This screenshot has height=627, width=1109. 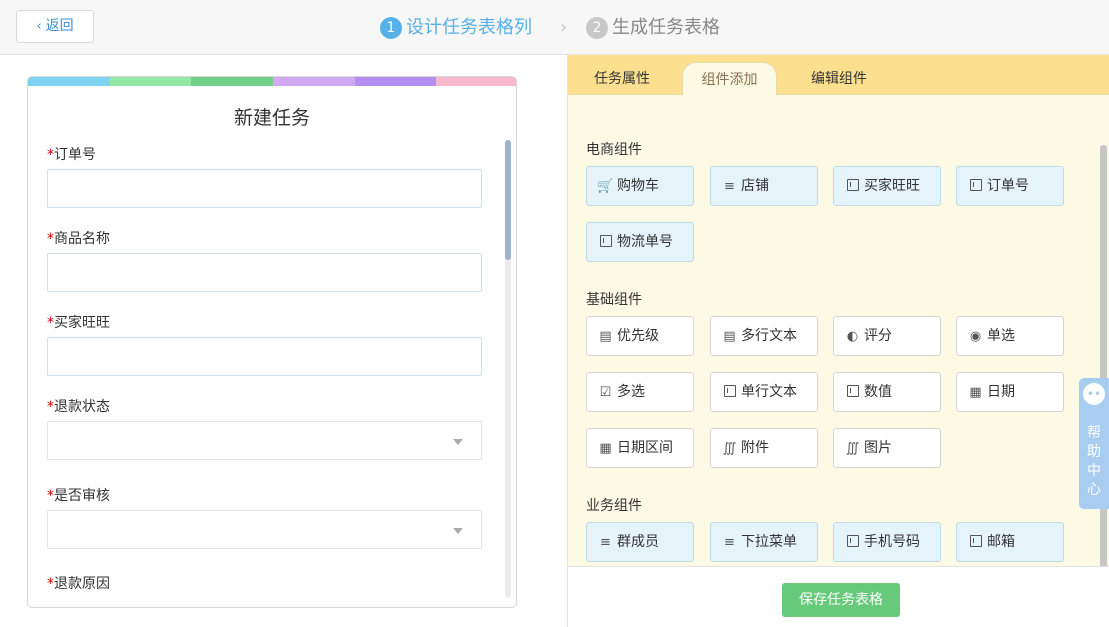 What do you see at coordinates (39, 26) in the screenshot?
I see `chevron-left-icon: ‹` at bounding box center [39, 26].